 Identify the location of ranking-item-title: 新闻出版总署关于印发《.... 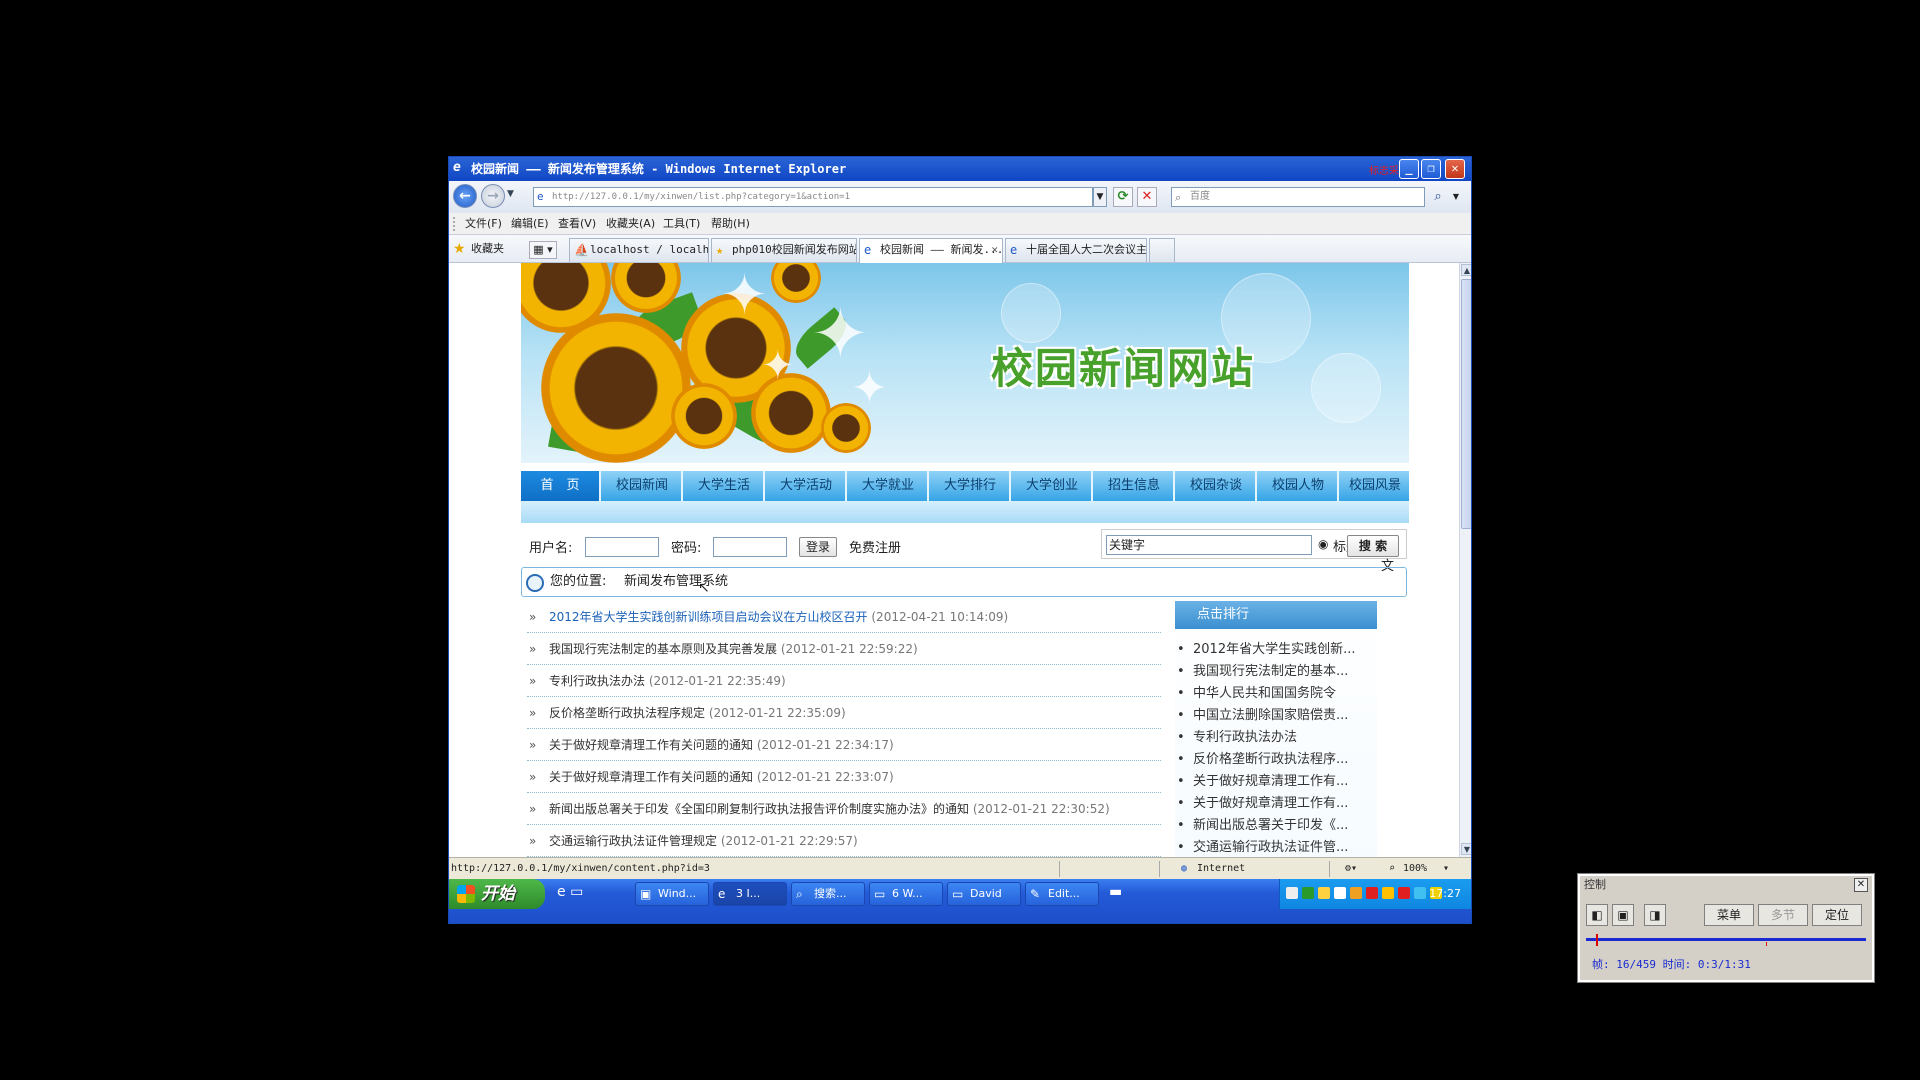
(1283, 826).